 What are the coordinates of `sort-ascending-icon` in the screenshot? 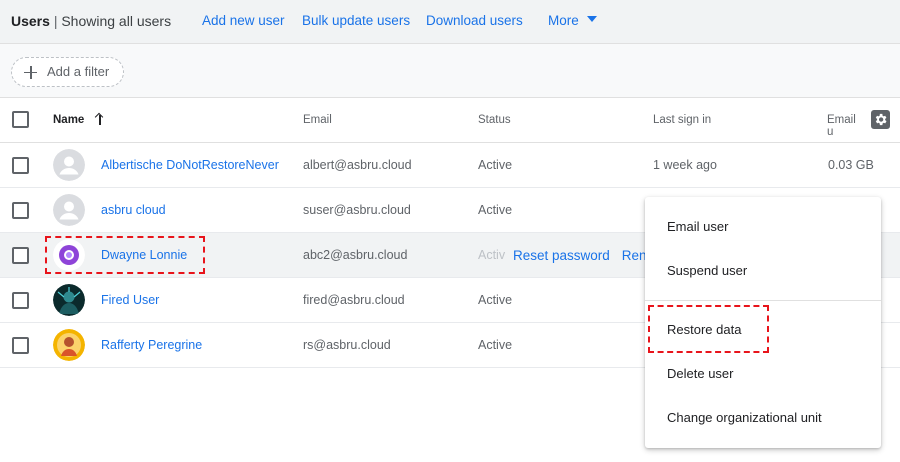 It's located at (100, 119).